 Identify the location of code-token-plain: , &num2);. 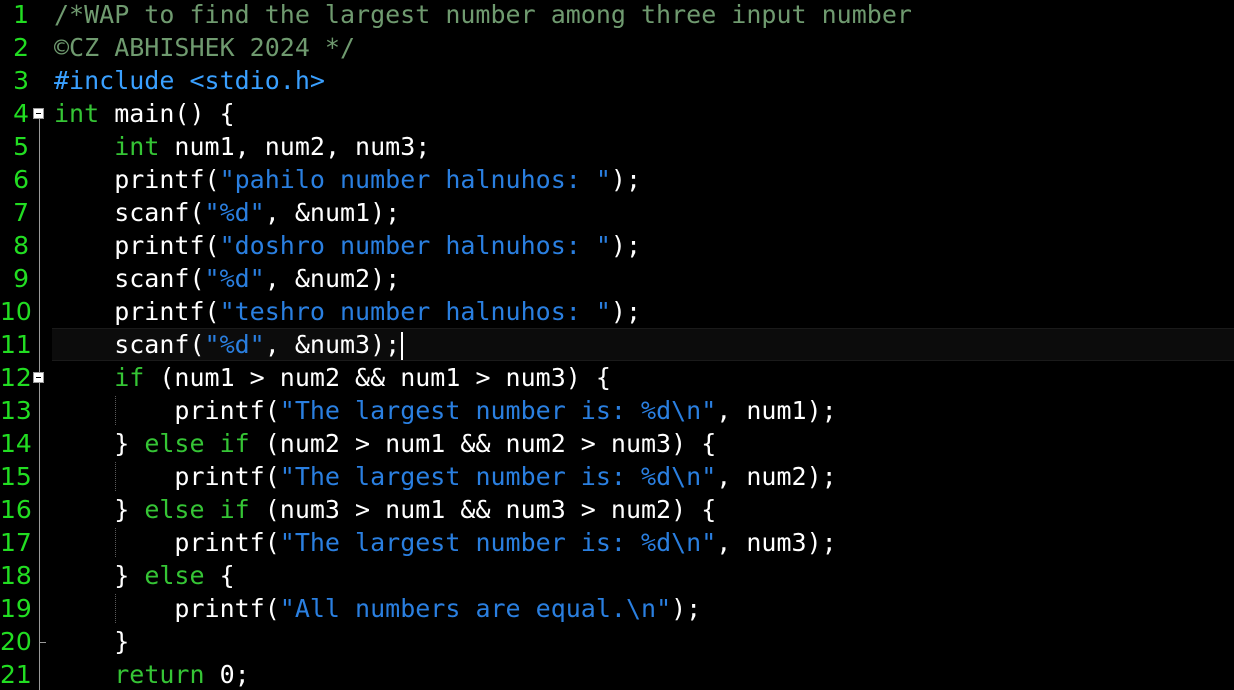
(332, 278).